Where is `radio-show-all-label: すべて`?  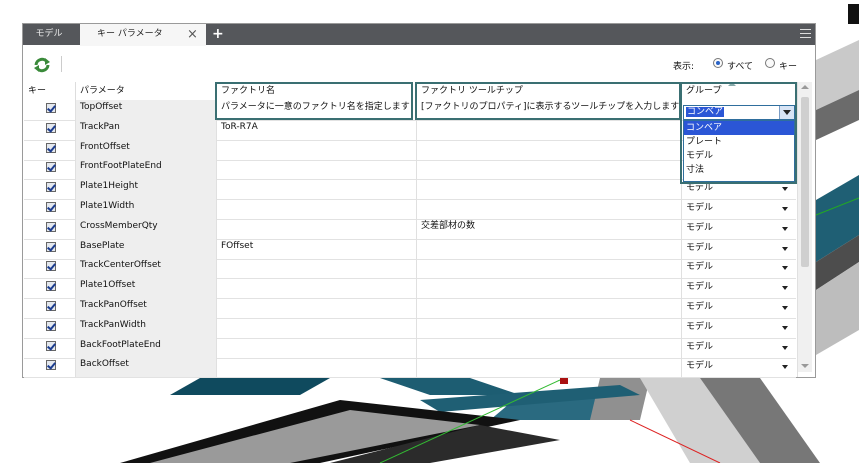 radio-show-all-label: すべて is located at coordinates (740, 67).